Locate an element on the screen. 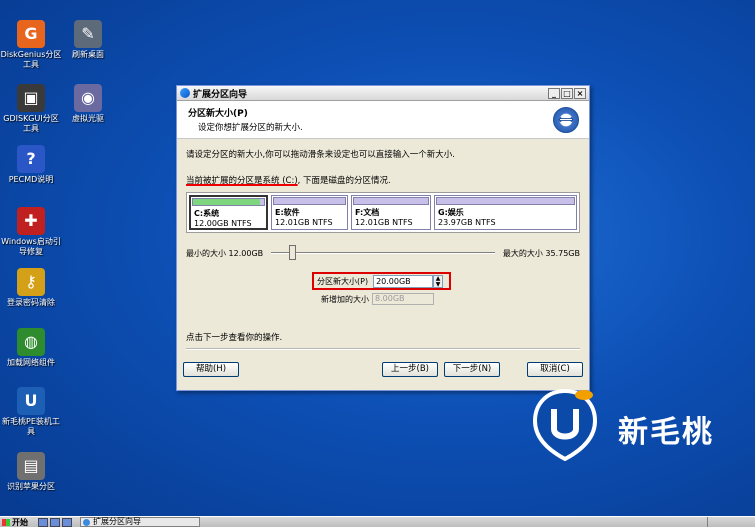 The width and height of the screenshot is (755, 527). maximize-button: □ is located at coordinates (567, 93).